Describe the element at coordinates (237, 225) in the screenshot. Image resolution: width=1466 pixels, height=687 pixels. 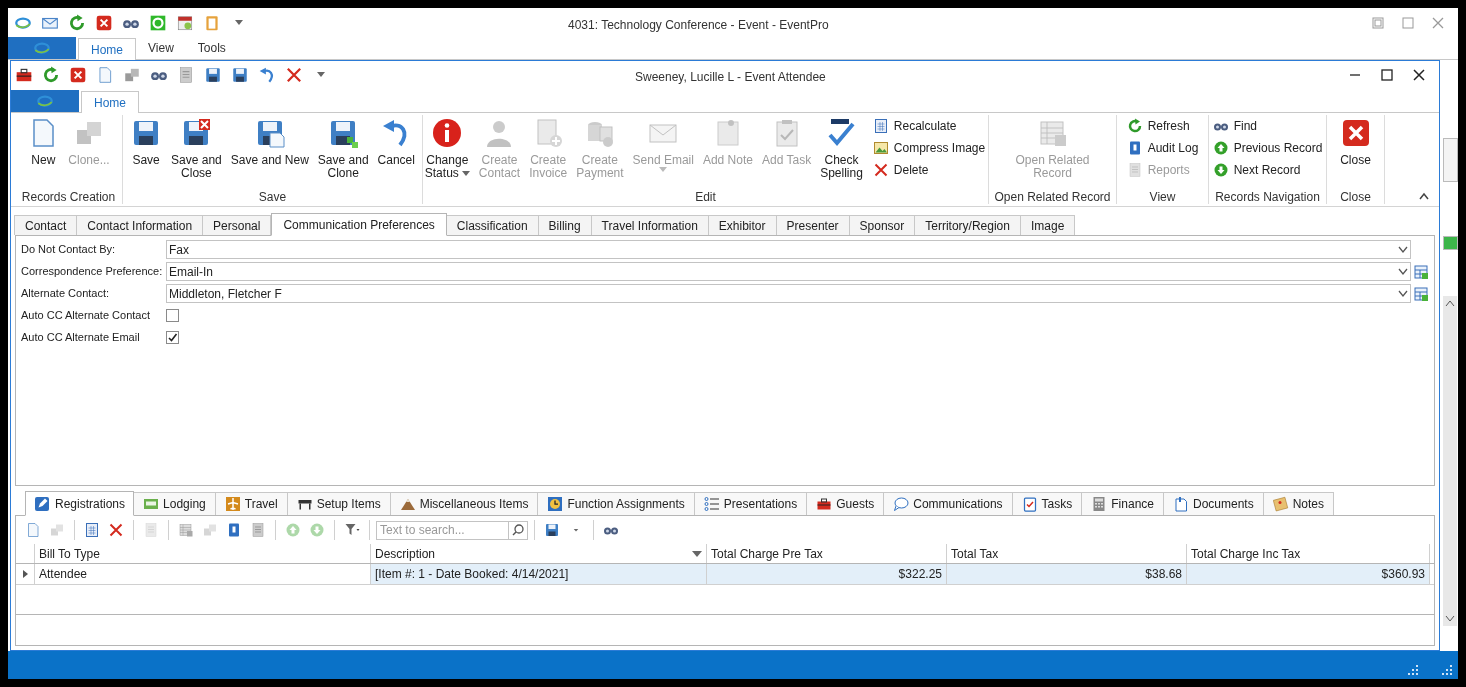
I see `tab: Personal` at that location.